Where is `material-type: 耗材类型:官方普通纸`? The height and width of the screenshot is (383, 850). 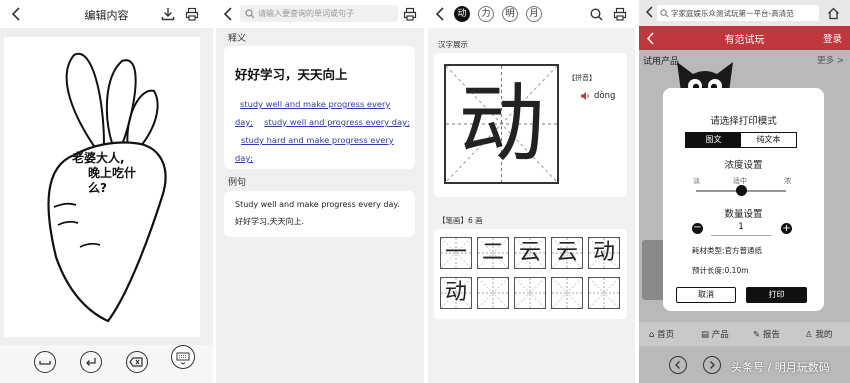 material-type: 耗材类型:官方普通纸 is located at coordinates (727, 250).